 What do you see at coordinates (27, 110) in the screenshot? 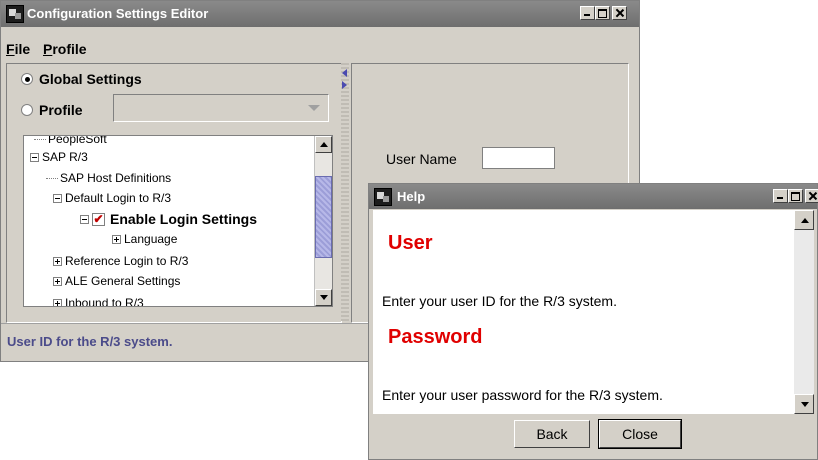
I see `radio-button-unchecked` at bounding box center [27, 110].